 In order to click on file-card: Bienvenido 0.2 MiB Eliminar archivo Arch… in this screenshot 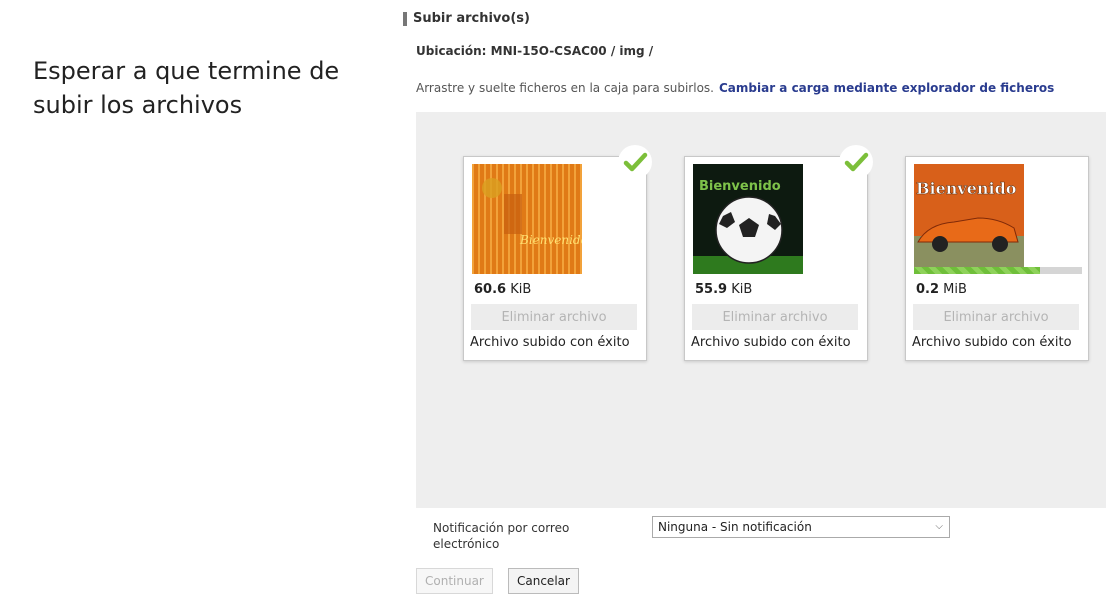, I will do `click(997, 258)`.